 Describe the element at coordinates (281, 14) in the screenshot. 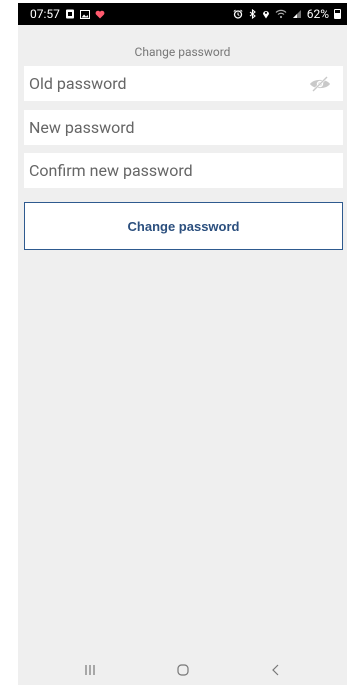

I see `wifi-icon` at that location.